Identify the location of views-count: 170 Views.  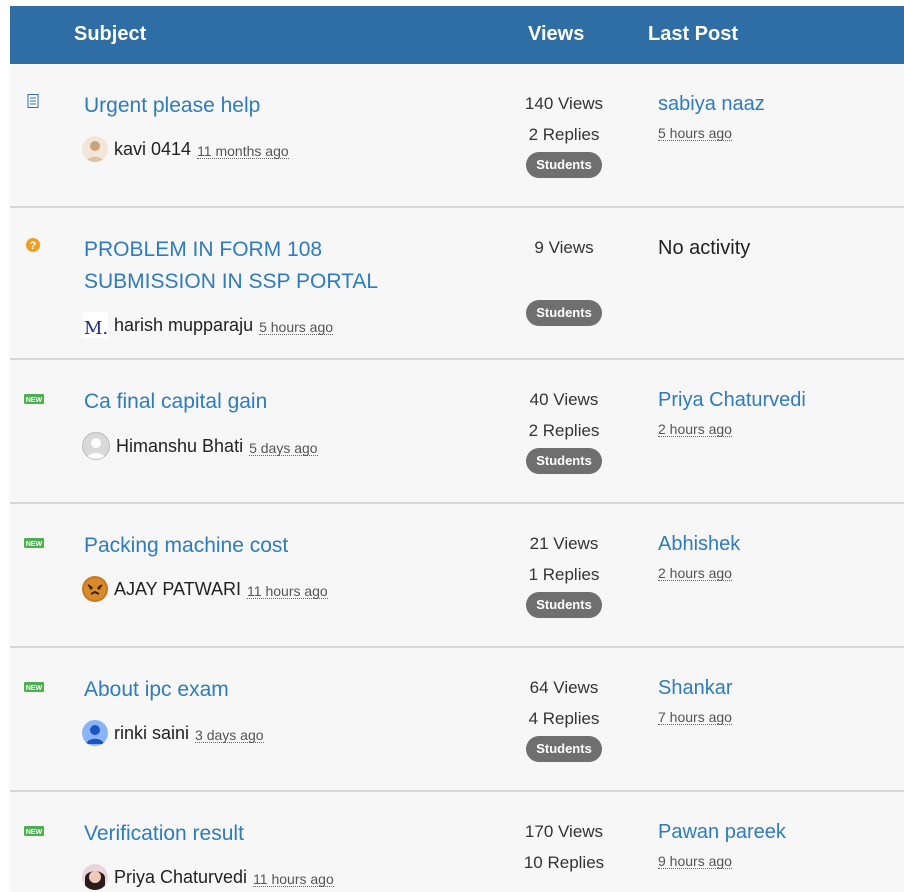
(564, 831).